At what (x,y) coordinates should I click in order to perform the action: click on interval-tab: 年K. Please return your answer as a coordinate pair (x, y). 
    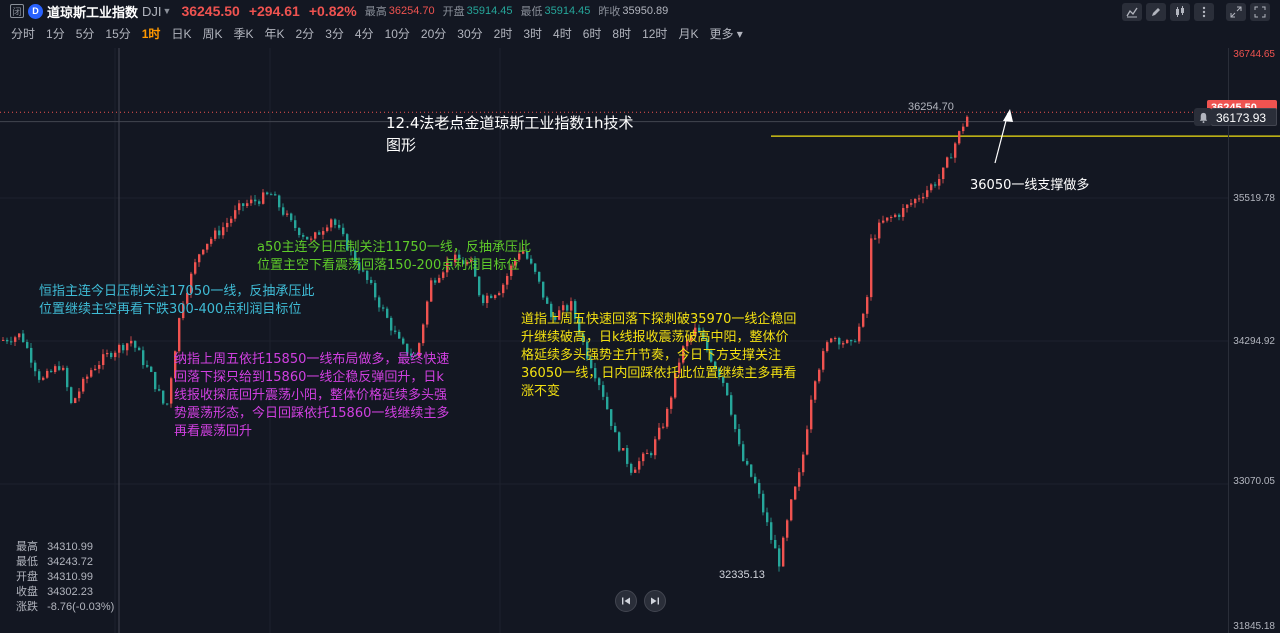
    Looking at the image, I should click on (274, 33).